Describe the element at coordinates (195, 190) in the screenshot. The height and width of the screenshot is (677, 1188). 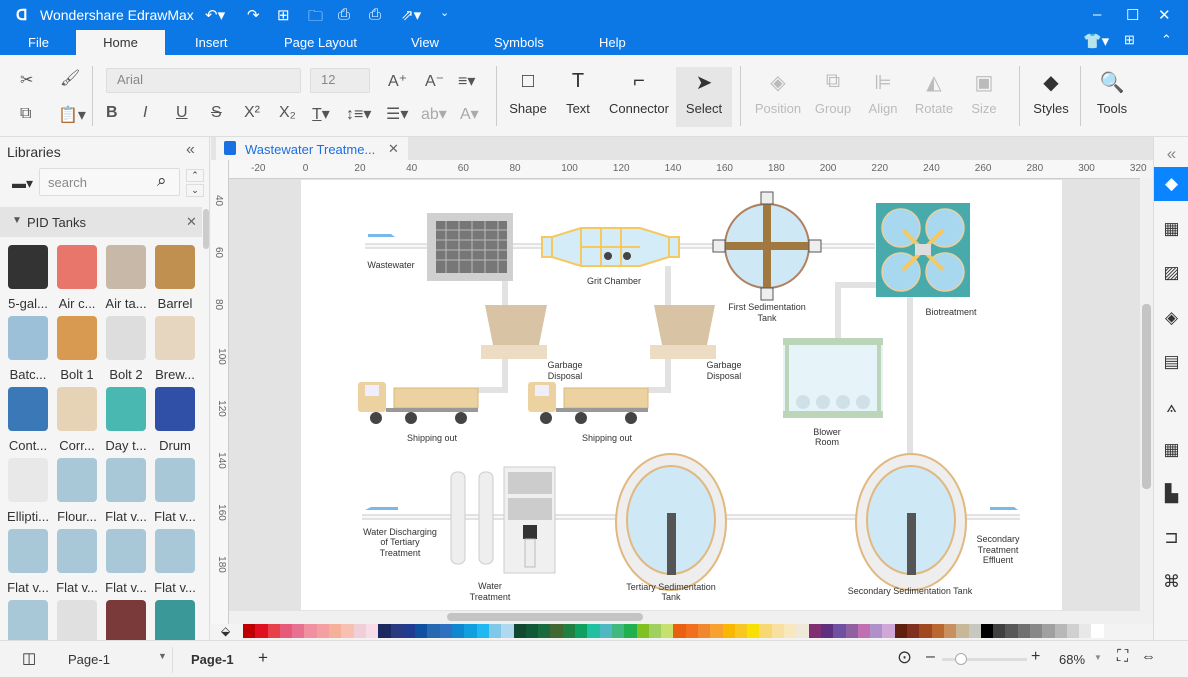
I see `scroll-down-button: ⌄` at that location.